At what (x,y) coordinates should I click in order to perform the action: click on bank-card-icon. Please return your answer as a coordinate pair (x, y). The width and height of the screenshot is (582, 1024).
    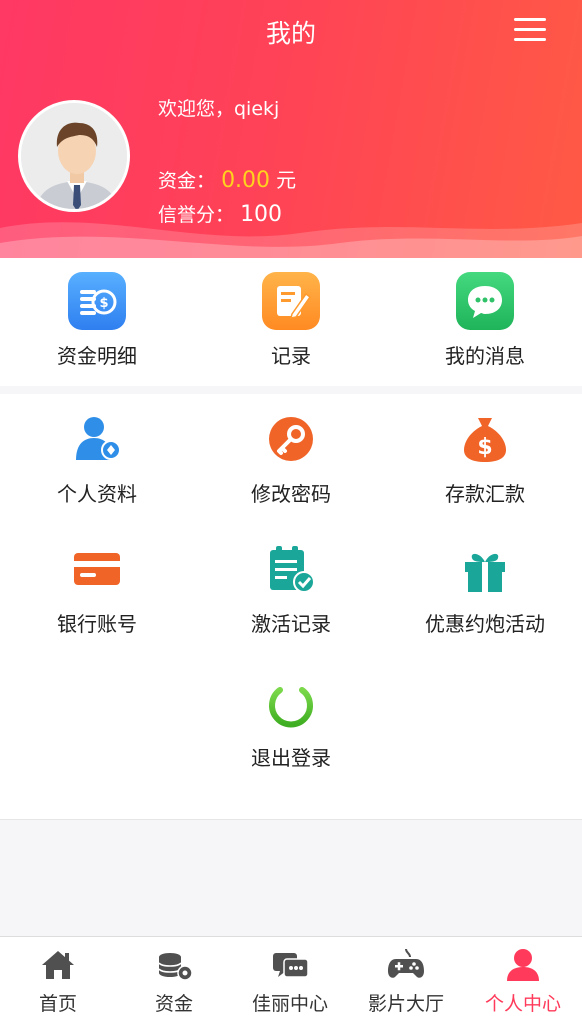
    Looking at the image, I should click on (97, 569).